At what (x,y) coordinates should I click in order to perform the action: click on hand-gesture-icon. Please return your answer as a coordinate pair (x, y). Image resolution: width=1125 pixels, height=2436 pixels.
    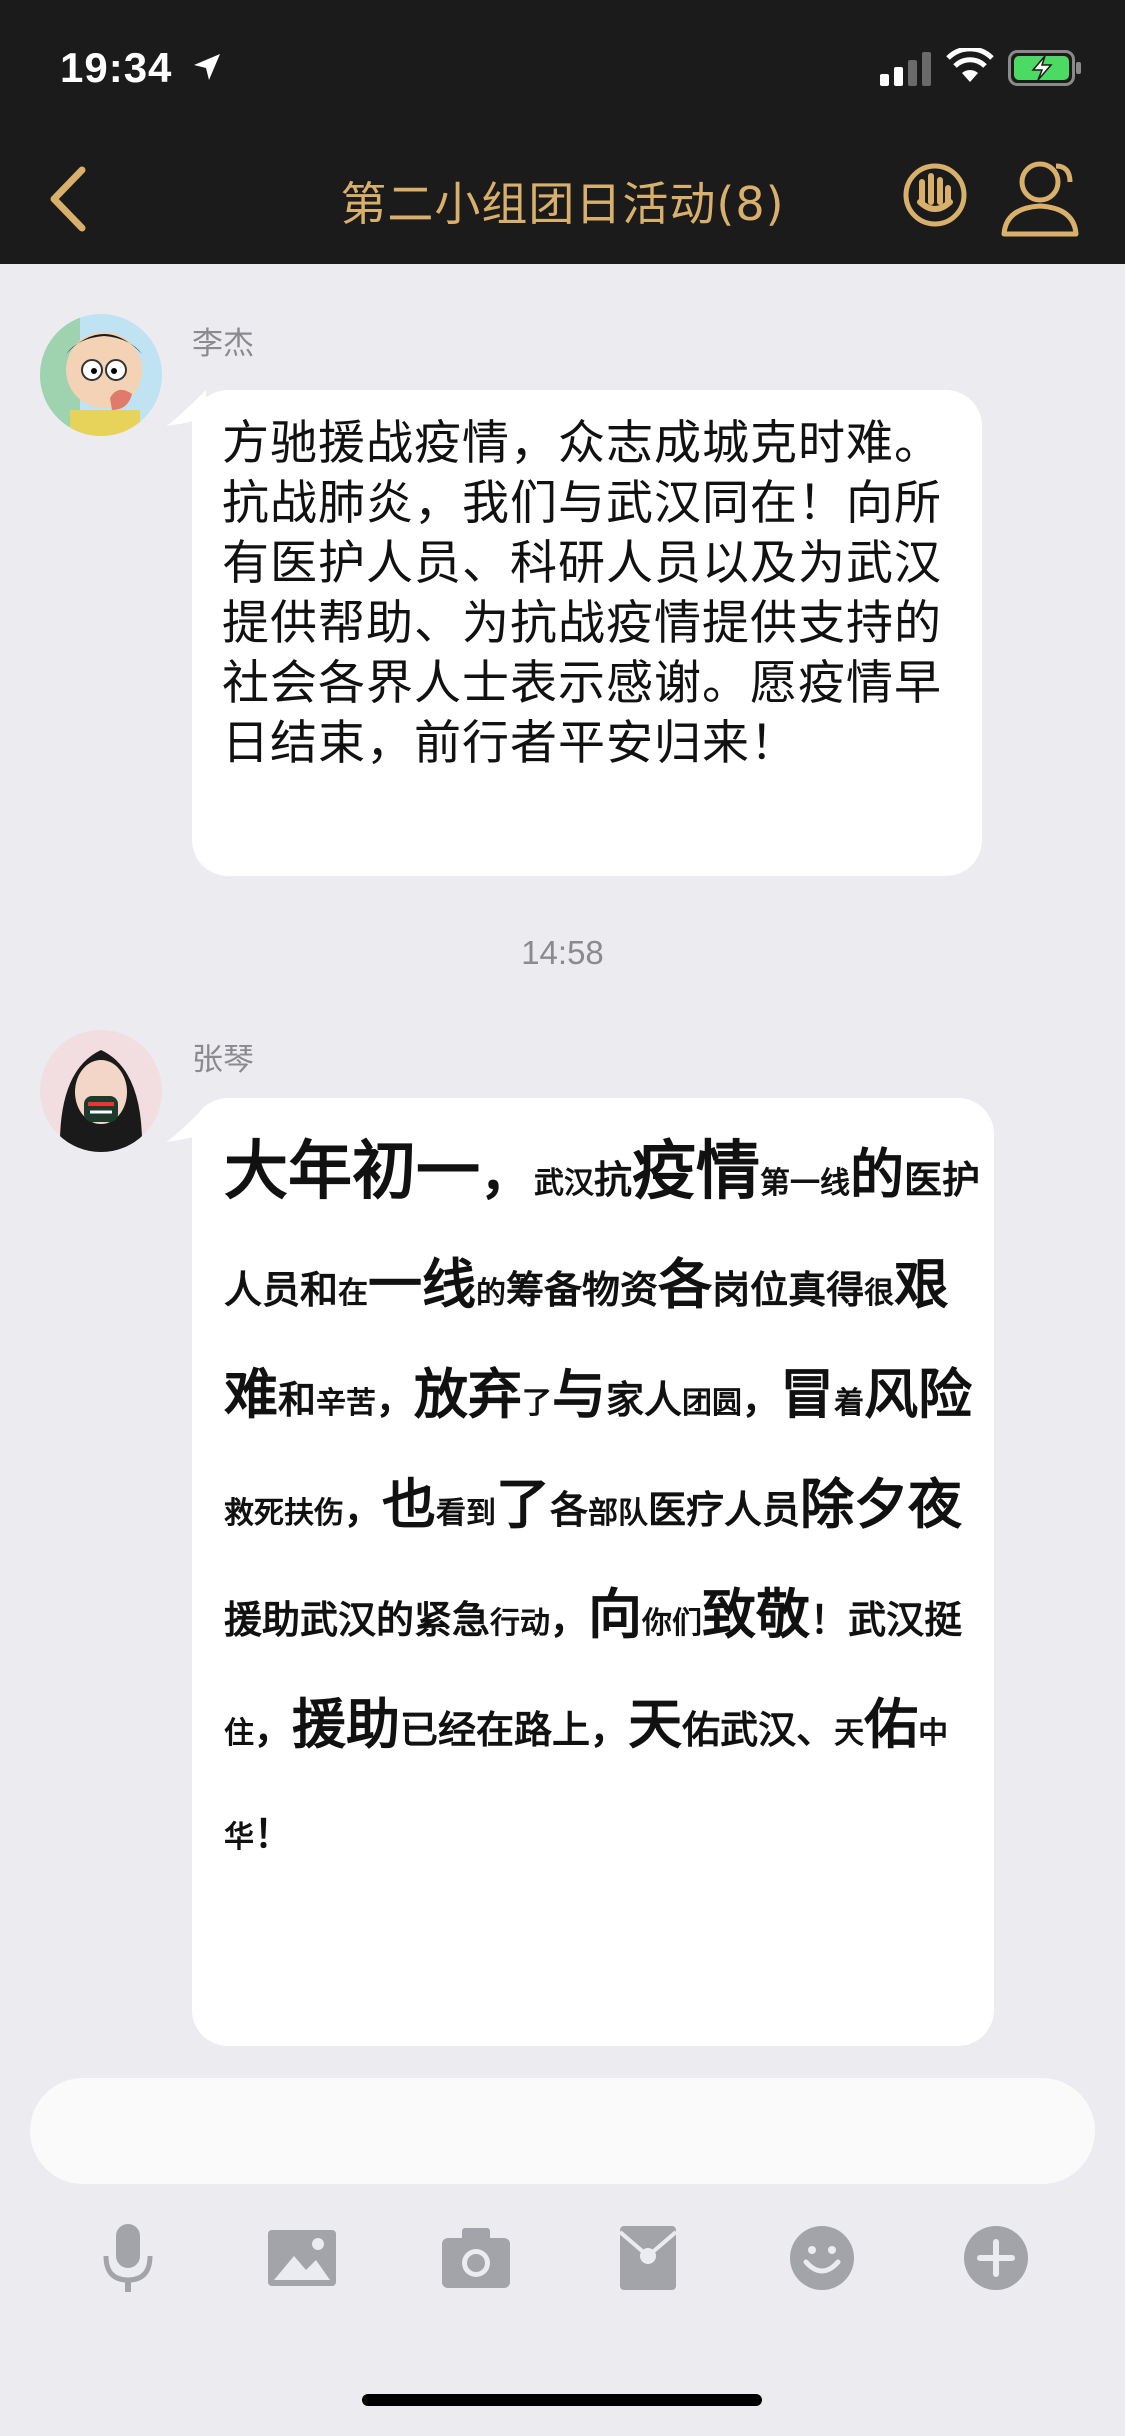
    Looking at the image, I should click on (935, 195).